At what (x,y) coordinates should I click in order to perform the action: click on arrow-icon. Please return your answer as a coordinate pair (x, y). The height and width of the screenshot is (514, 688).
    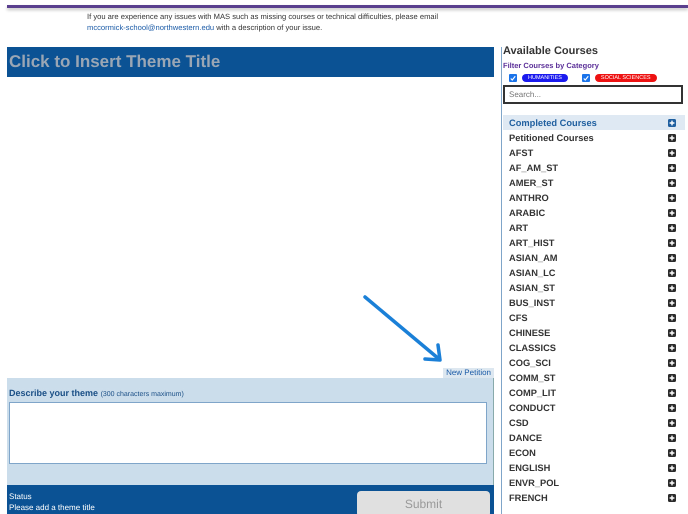
    Looking at the image, I should click on (402, 328).